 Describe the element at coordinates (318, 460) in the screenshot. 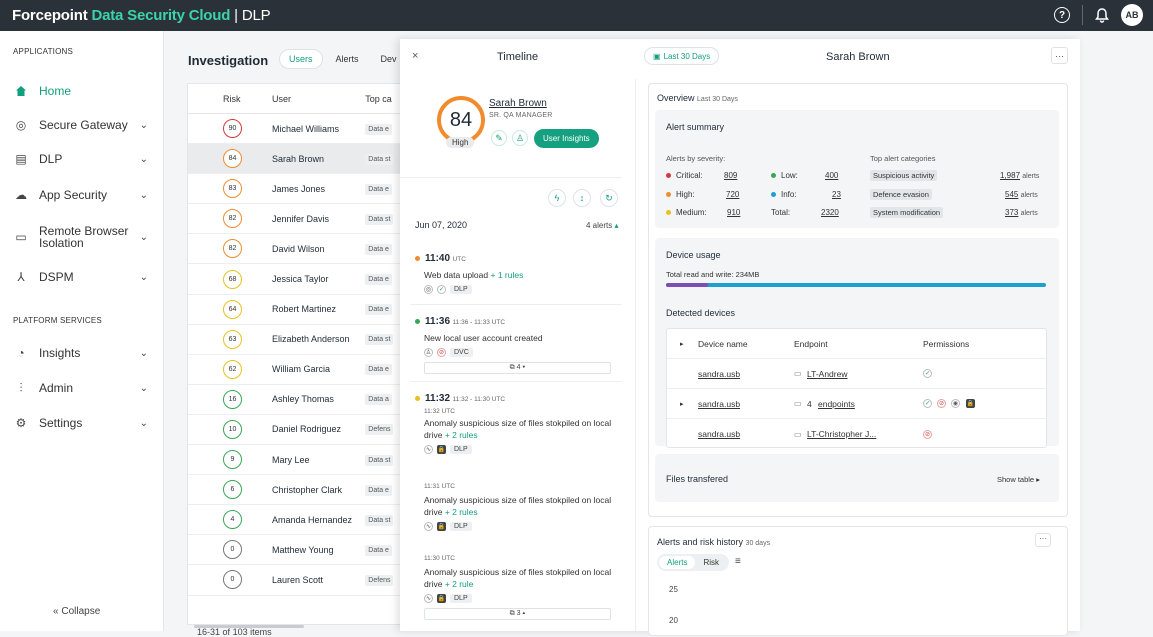

I see `user-cell: Mary Lee` at that location.